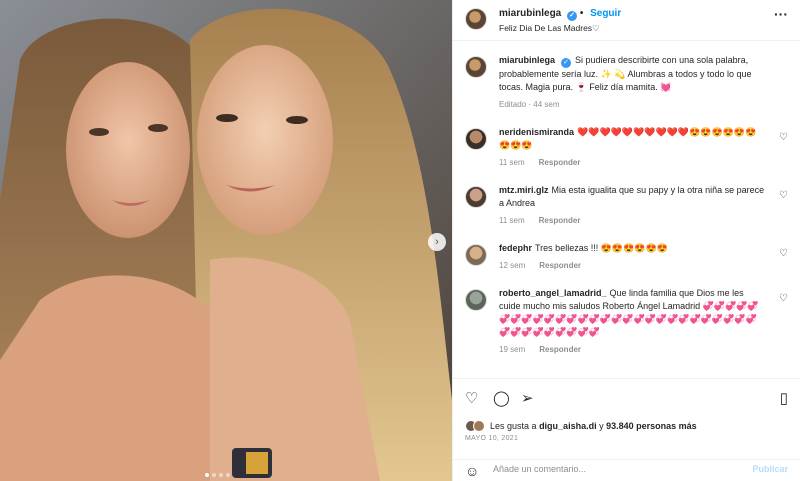  What do you see at coordinates (651, 426) in the screenshot?
I see `likes-count: 93.840 personas más` at bounding box center [651, 426].